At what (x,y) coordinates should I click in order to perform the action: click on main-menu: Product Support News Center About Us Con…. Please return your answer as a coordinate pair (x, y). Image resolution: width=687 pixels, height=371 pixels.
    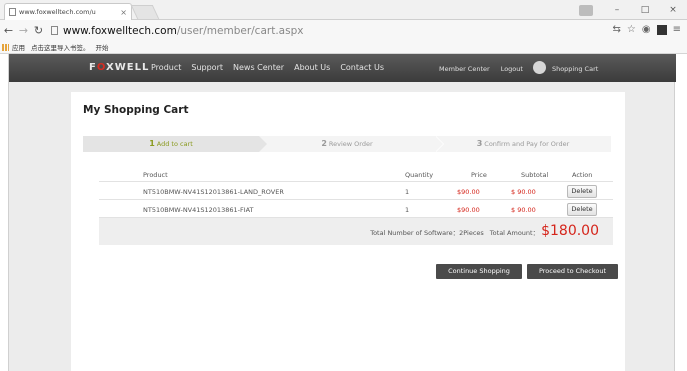
    Looking at the image, I should click on (267, 67).